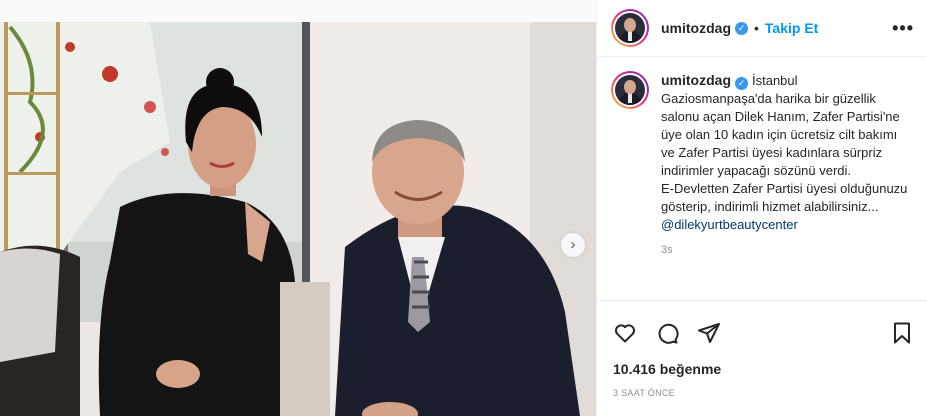  What do you see at coordinates (775, 80) in the screenshot?
I see `caption-location: İstanbul` at bounding box center [775, 80].